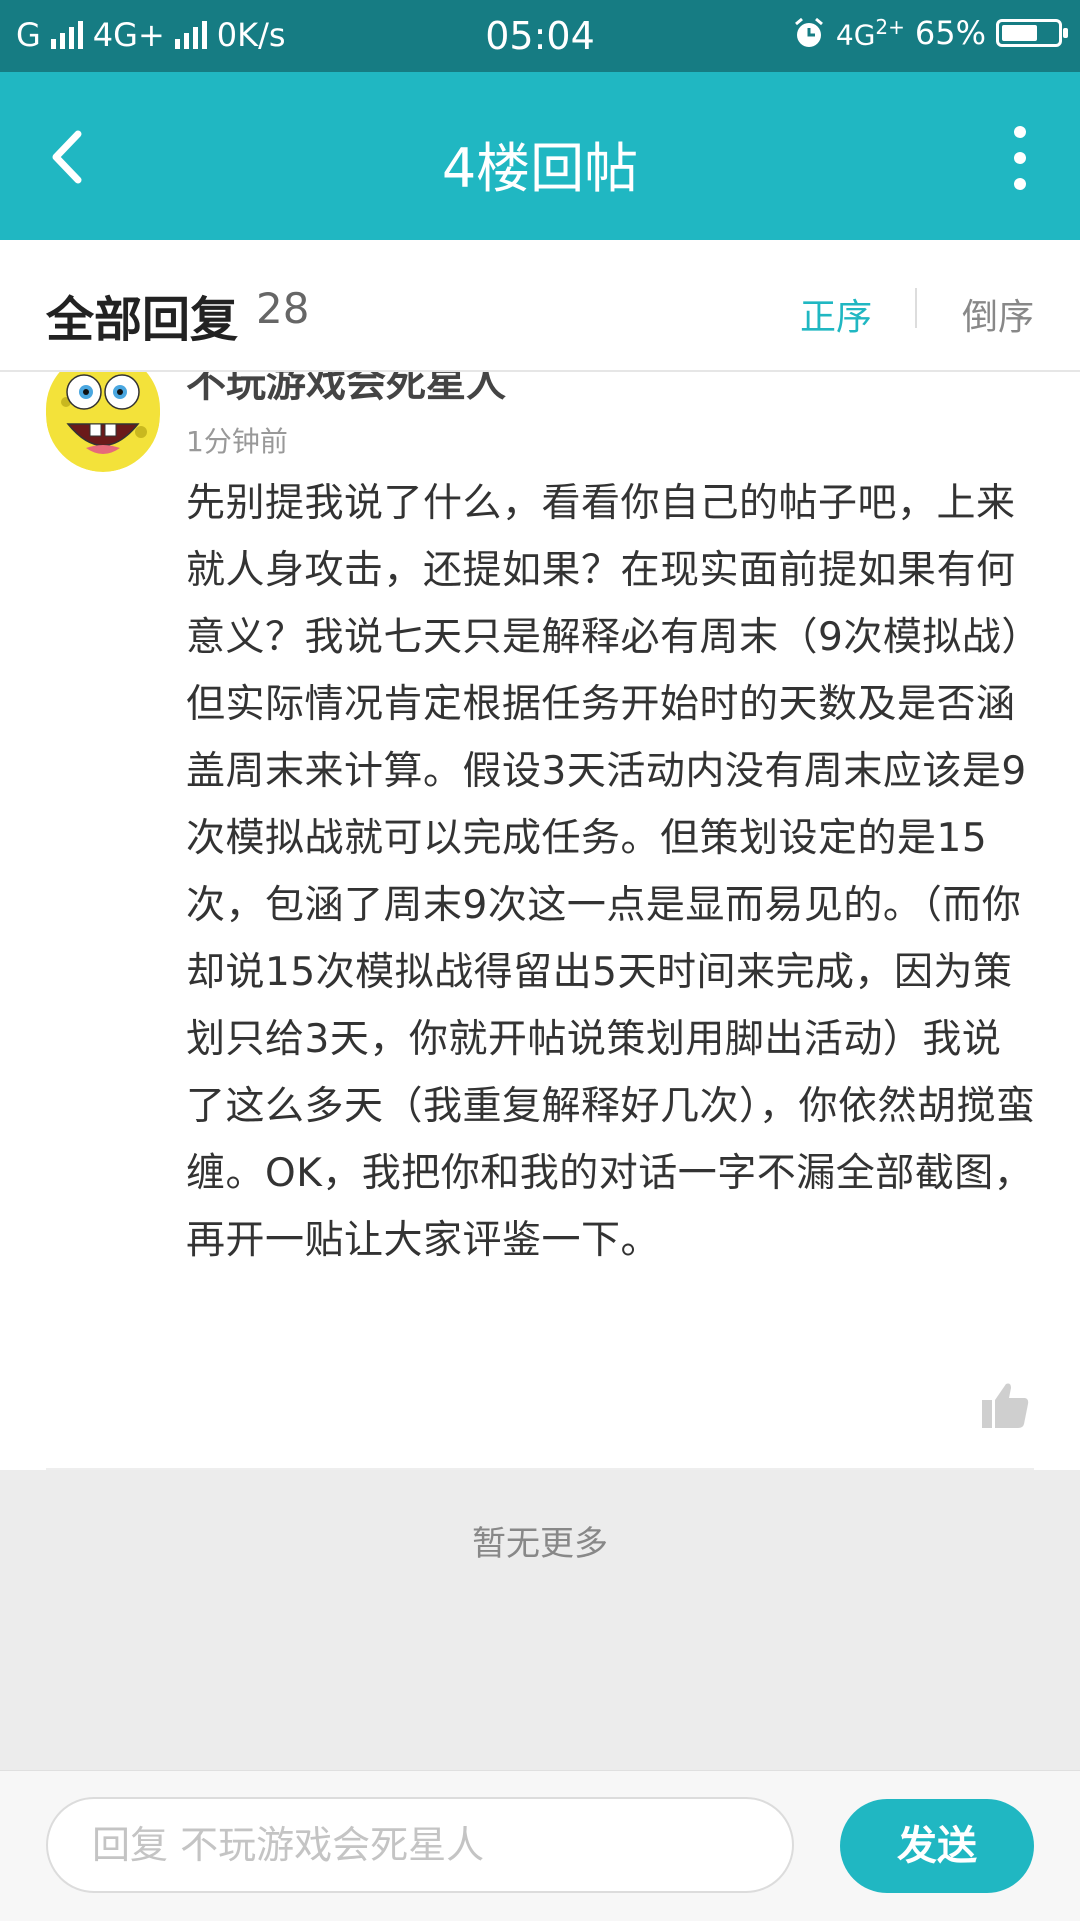 The height and width of the screenshot is (1921, 1080). I want to click on reply-count: 28, so click(283, 308).